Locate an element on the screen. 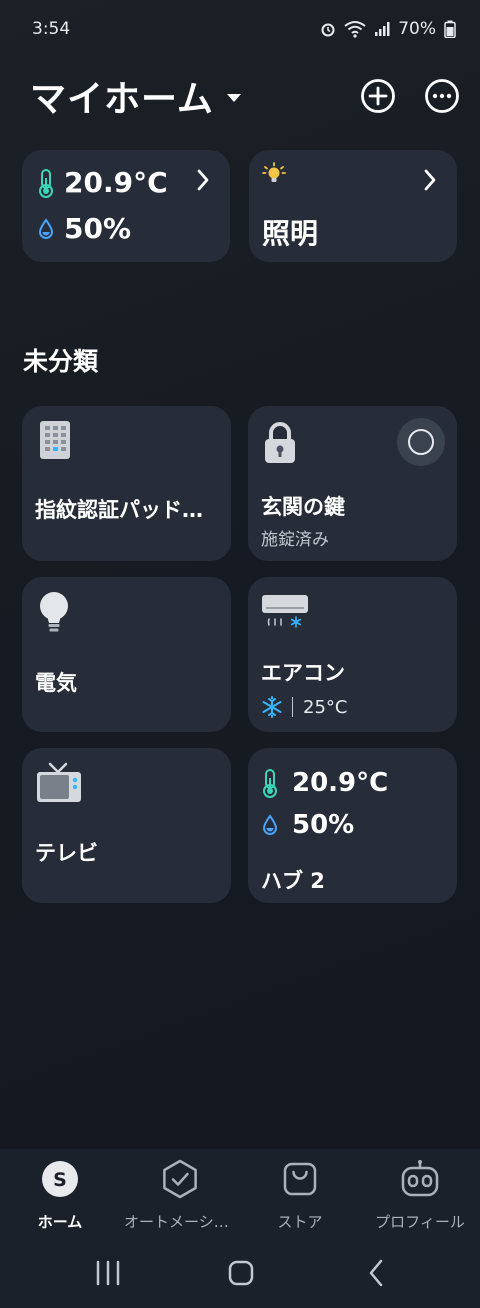  status-time: 3:54 is located at coordinates (51, 29).